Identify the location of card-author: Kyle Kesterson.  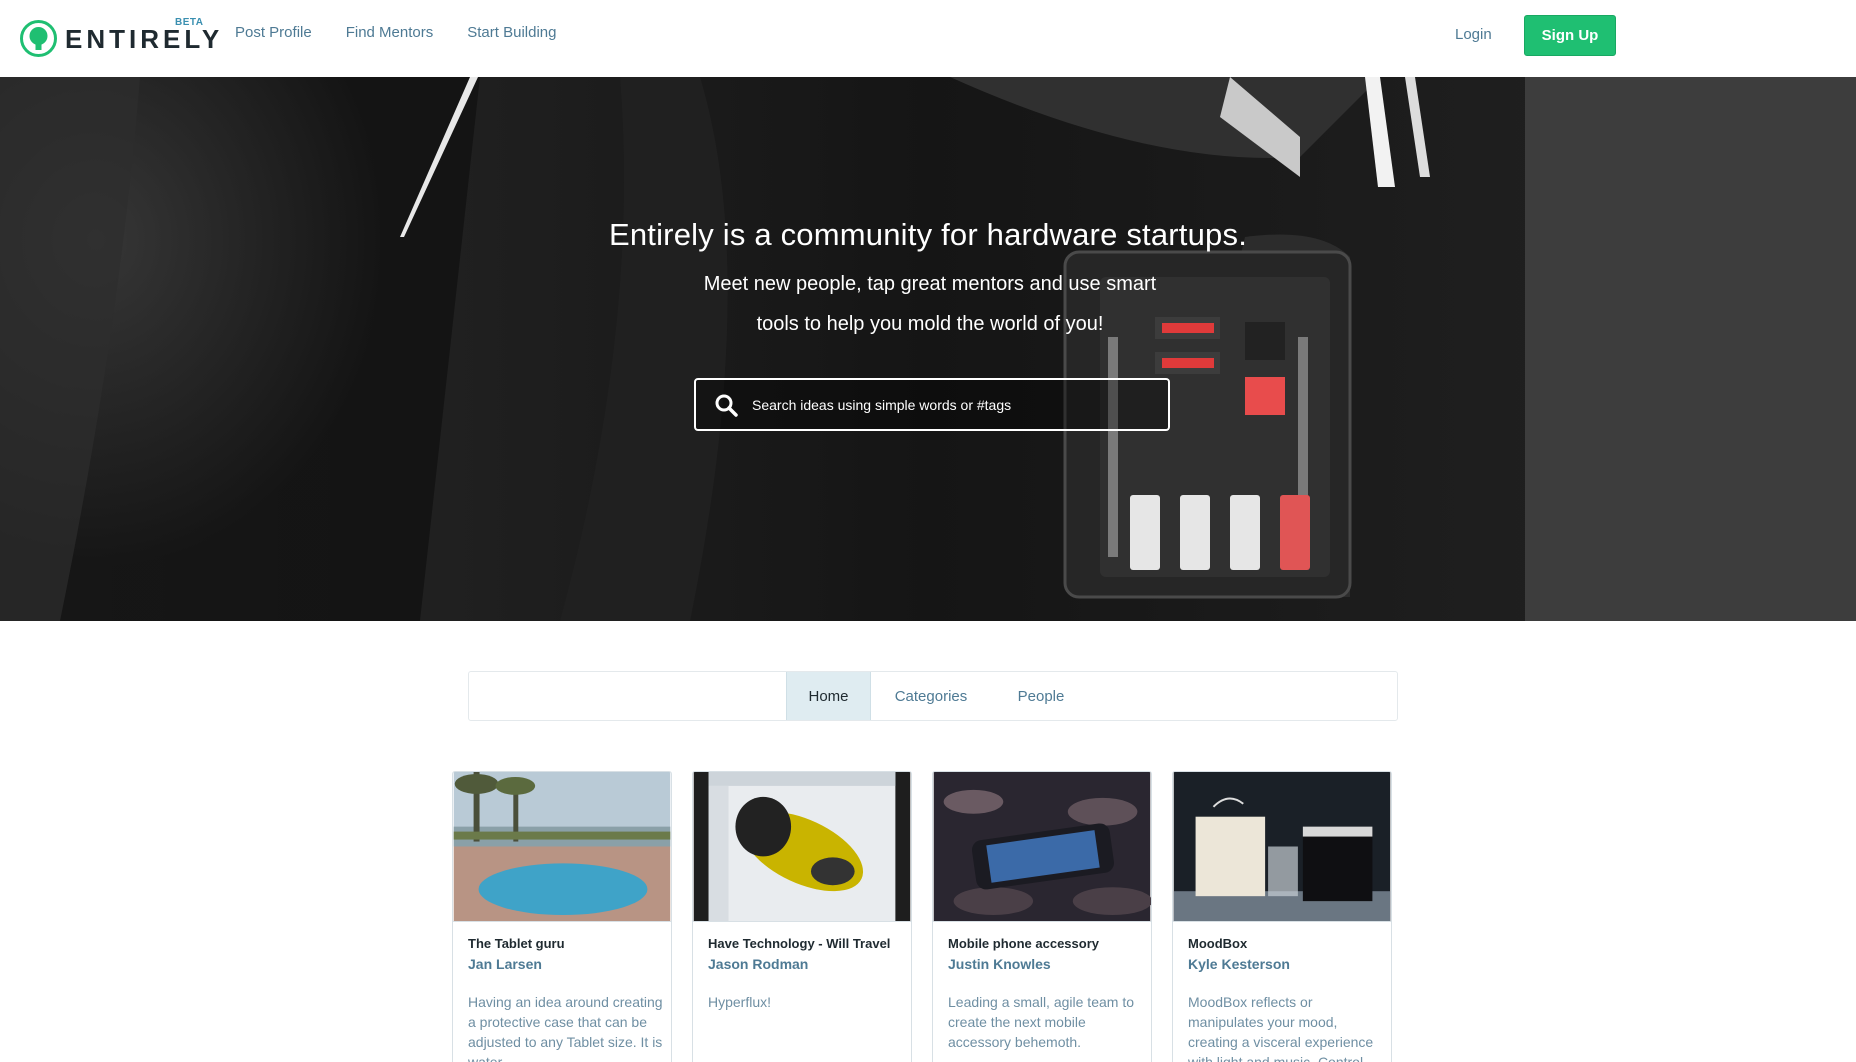
(1239, 964).